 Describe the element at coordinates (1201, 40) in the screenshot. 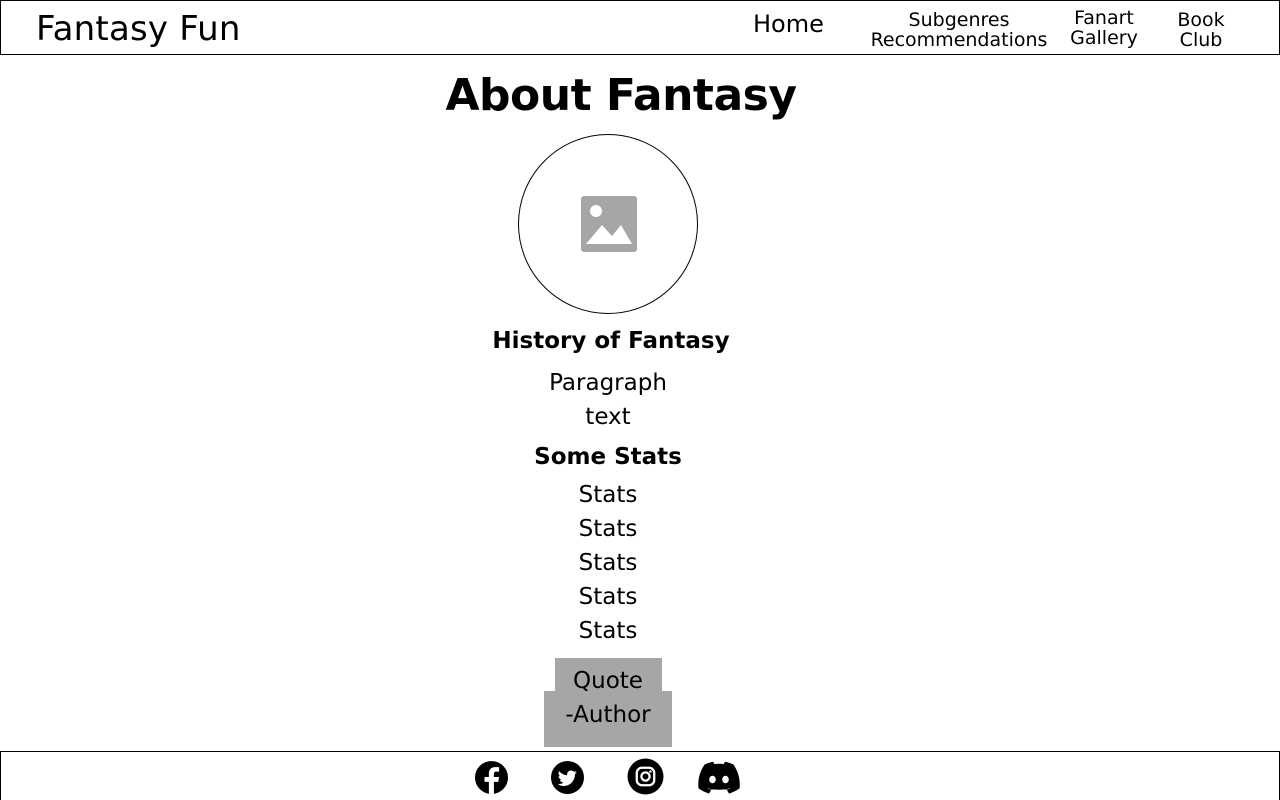

I see `nav-book-label-line2: Club` at that location.